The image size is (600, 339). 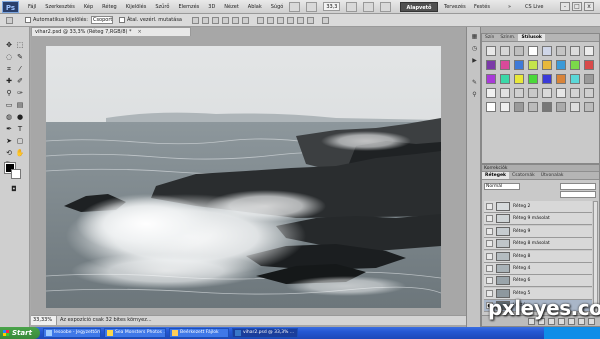 I want to click on layer-row: Réteg 8, so click(x=538, y=256).